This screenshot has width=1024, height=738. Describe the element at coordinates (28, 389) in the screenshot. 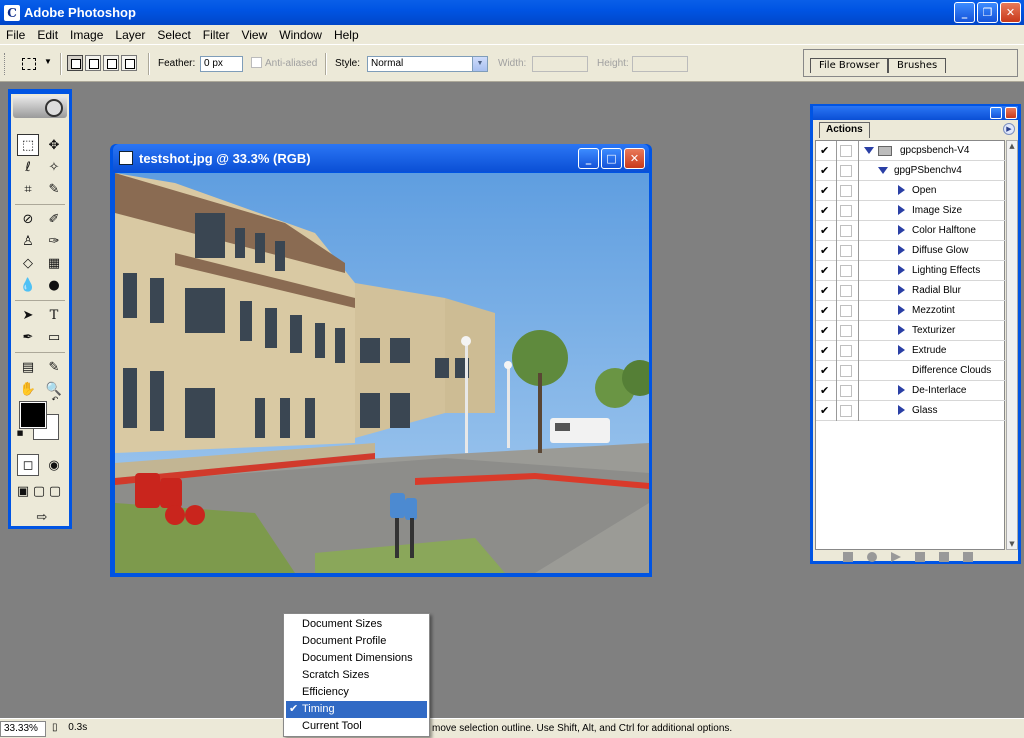

I see `hand-tool-icon: ✋` at that location.